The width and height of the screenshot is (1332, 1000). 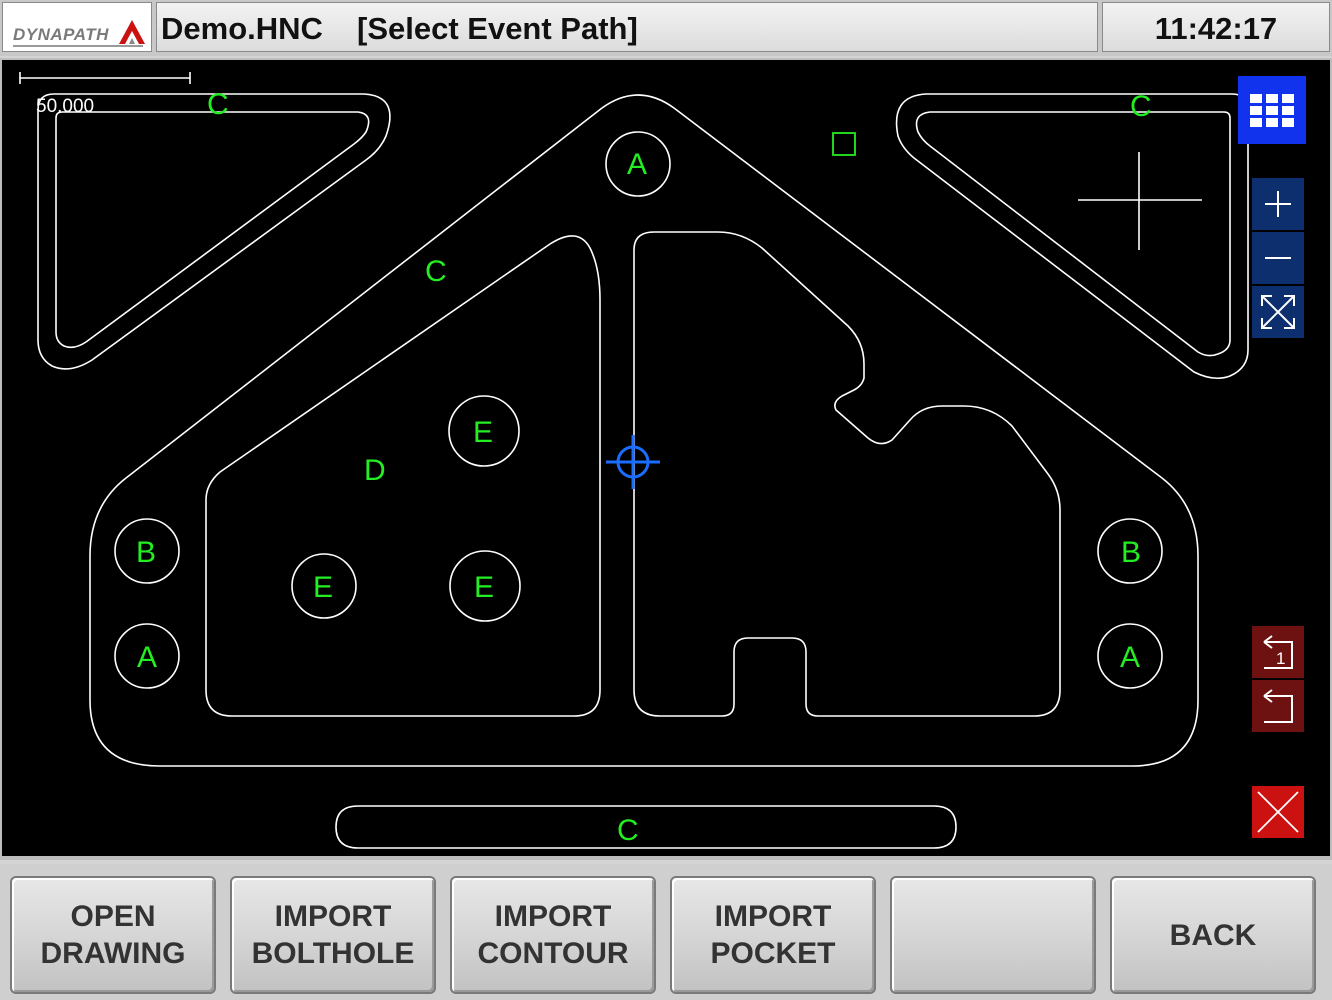 I want to click on label-a-right: A, so click(x=1130, y=657).